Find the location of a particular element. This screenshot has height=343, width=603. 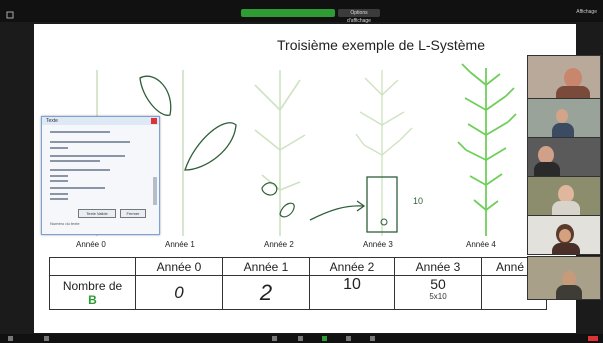

mic-icon is located at coordinates (10, 338).